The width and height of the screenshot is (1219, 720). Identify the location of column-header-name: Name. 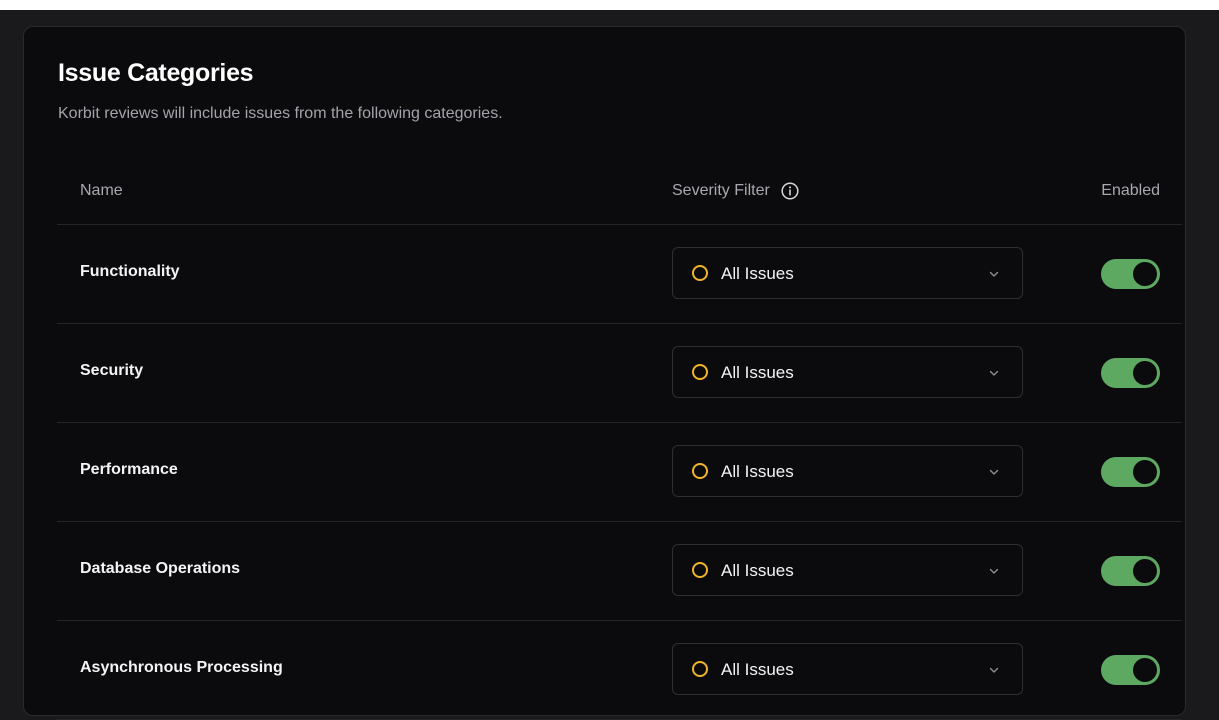
(101, 191).